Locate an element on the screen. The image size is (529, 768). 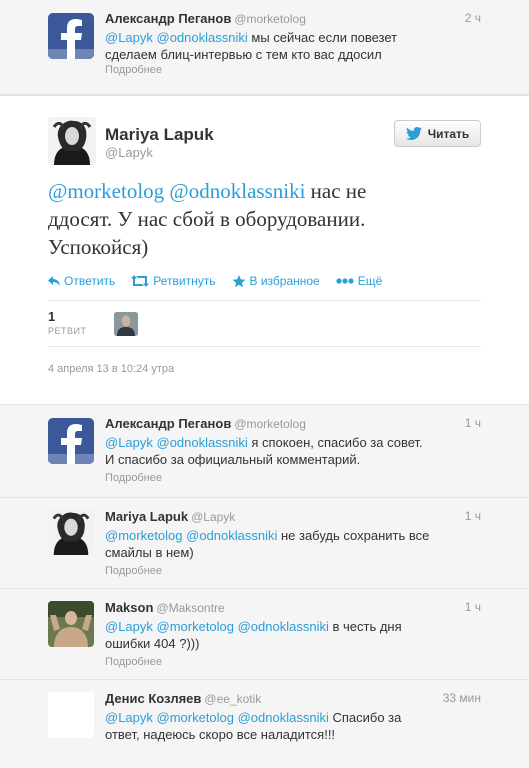
reply-icon is located at coordinates (54, 281).